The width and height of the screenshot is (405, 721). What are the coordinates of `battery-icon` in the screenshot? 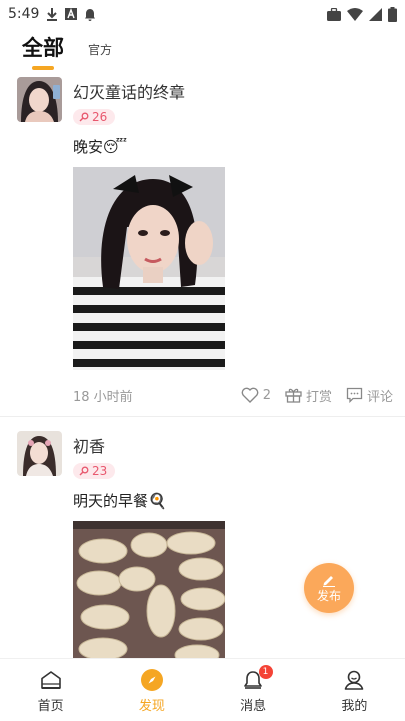 It's located at (392, 14).